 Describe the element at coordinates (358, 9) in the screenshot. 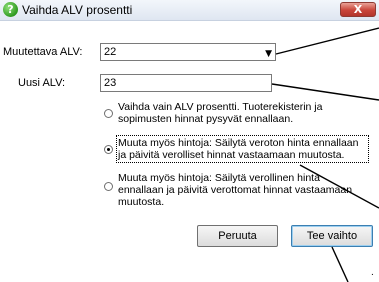

I see `close-button: X` at that location.